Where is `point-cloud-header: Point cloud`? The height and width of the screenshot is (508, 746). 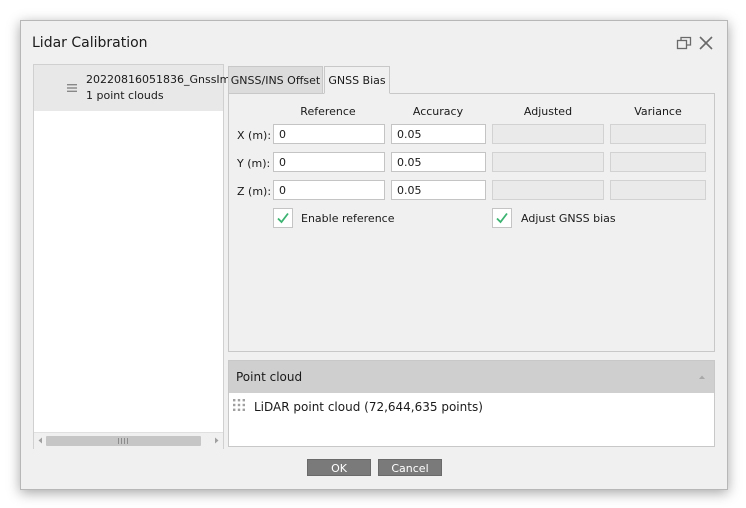
point-cloud-header: Point cloud is located at coordinates (471, 377).